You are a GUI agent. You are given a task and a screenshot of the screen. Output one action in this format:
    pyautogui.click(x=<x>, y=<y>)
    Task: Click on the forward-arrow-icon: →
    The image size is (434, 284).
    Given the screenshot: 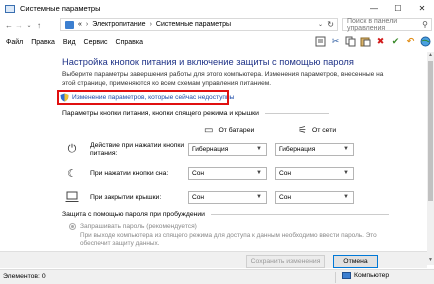 What is the action you would take?
    pyautogui.click(x=19, y=25)
    